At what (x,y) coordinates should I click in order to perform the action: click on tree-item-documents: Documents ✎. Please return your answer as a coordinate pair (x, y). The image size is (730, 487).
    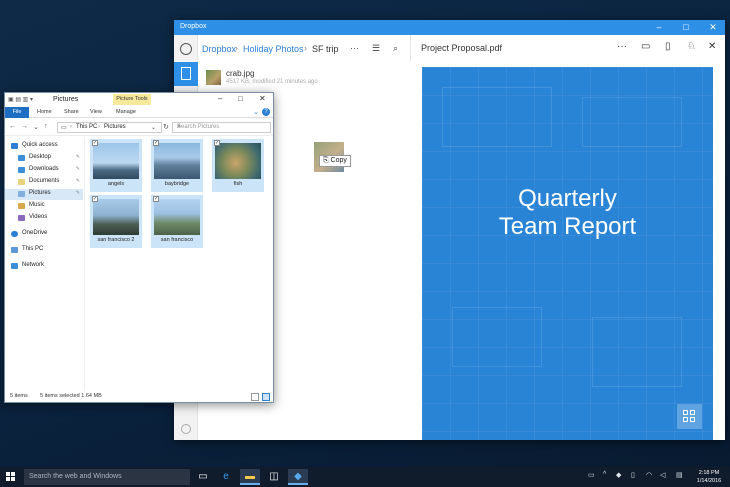
    Looking at the image, I should click on (44, 182).